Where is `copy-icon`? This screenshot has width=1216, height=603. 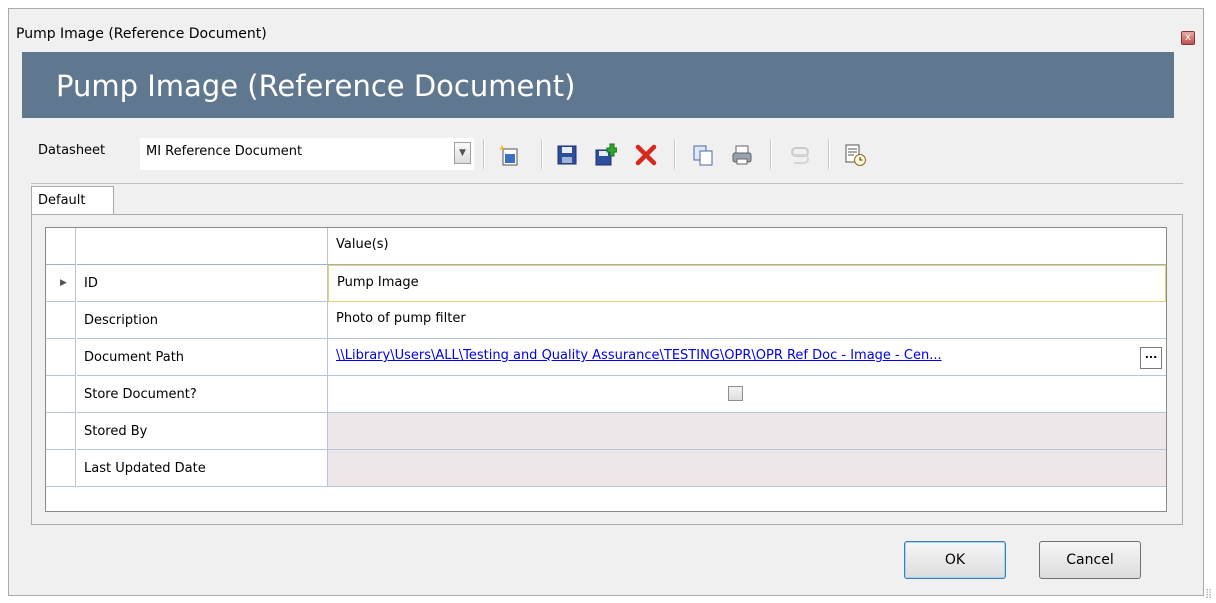
copy-icon is located at coordinates (703, 155).